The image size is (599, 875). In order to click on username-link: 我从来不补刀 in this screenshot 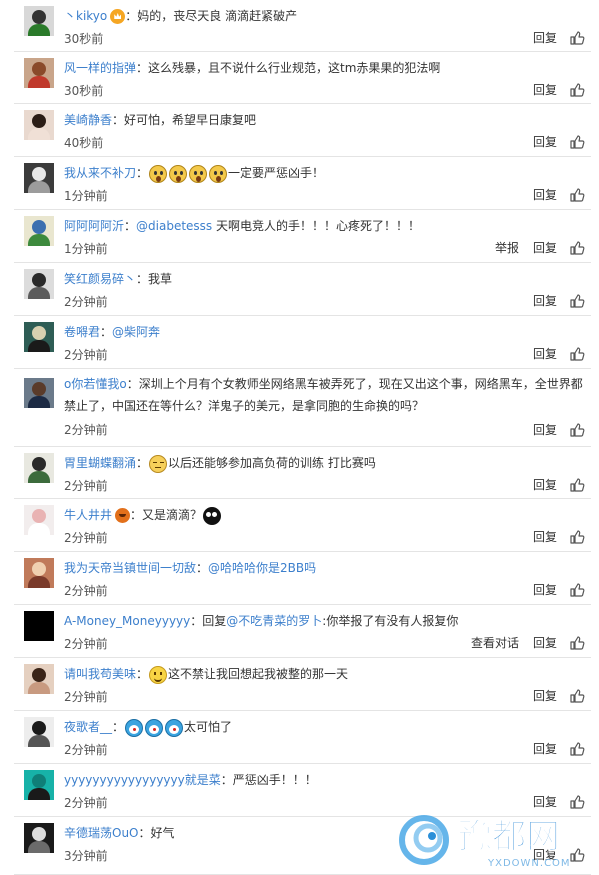, I will do `click(100, 173)`.